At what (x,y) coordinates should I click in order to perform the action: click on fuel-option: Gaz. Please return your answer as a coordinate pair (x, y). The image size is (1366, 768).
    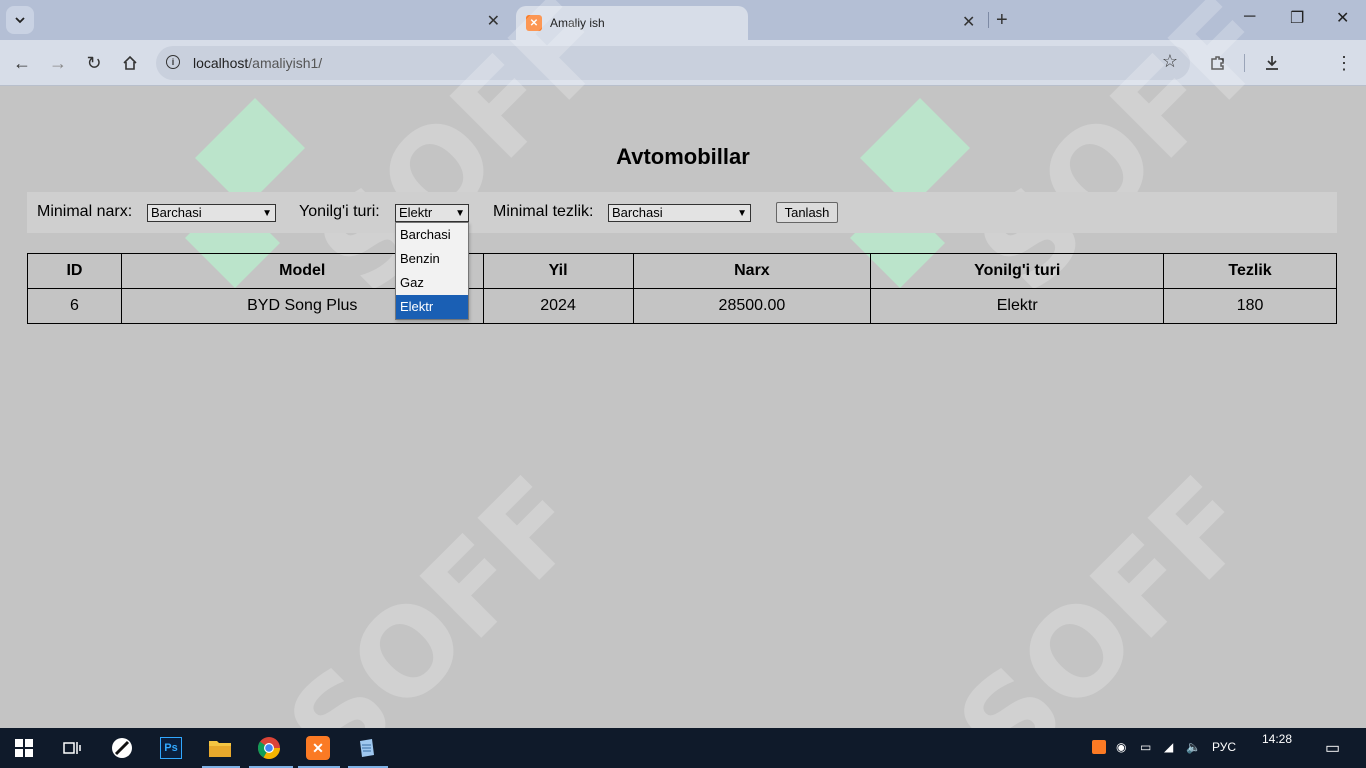
    Looking at the image, I should click on (432, 283).